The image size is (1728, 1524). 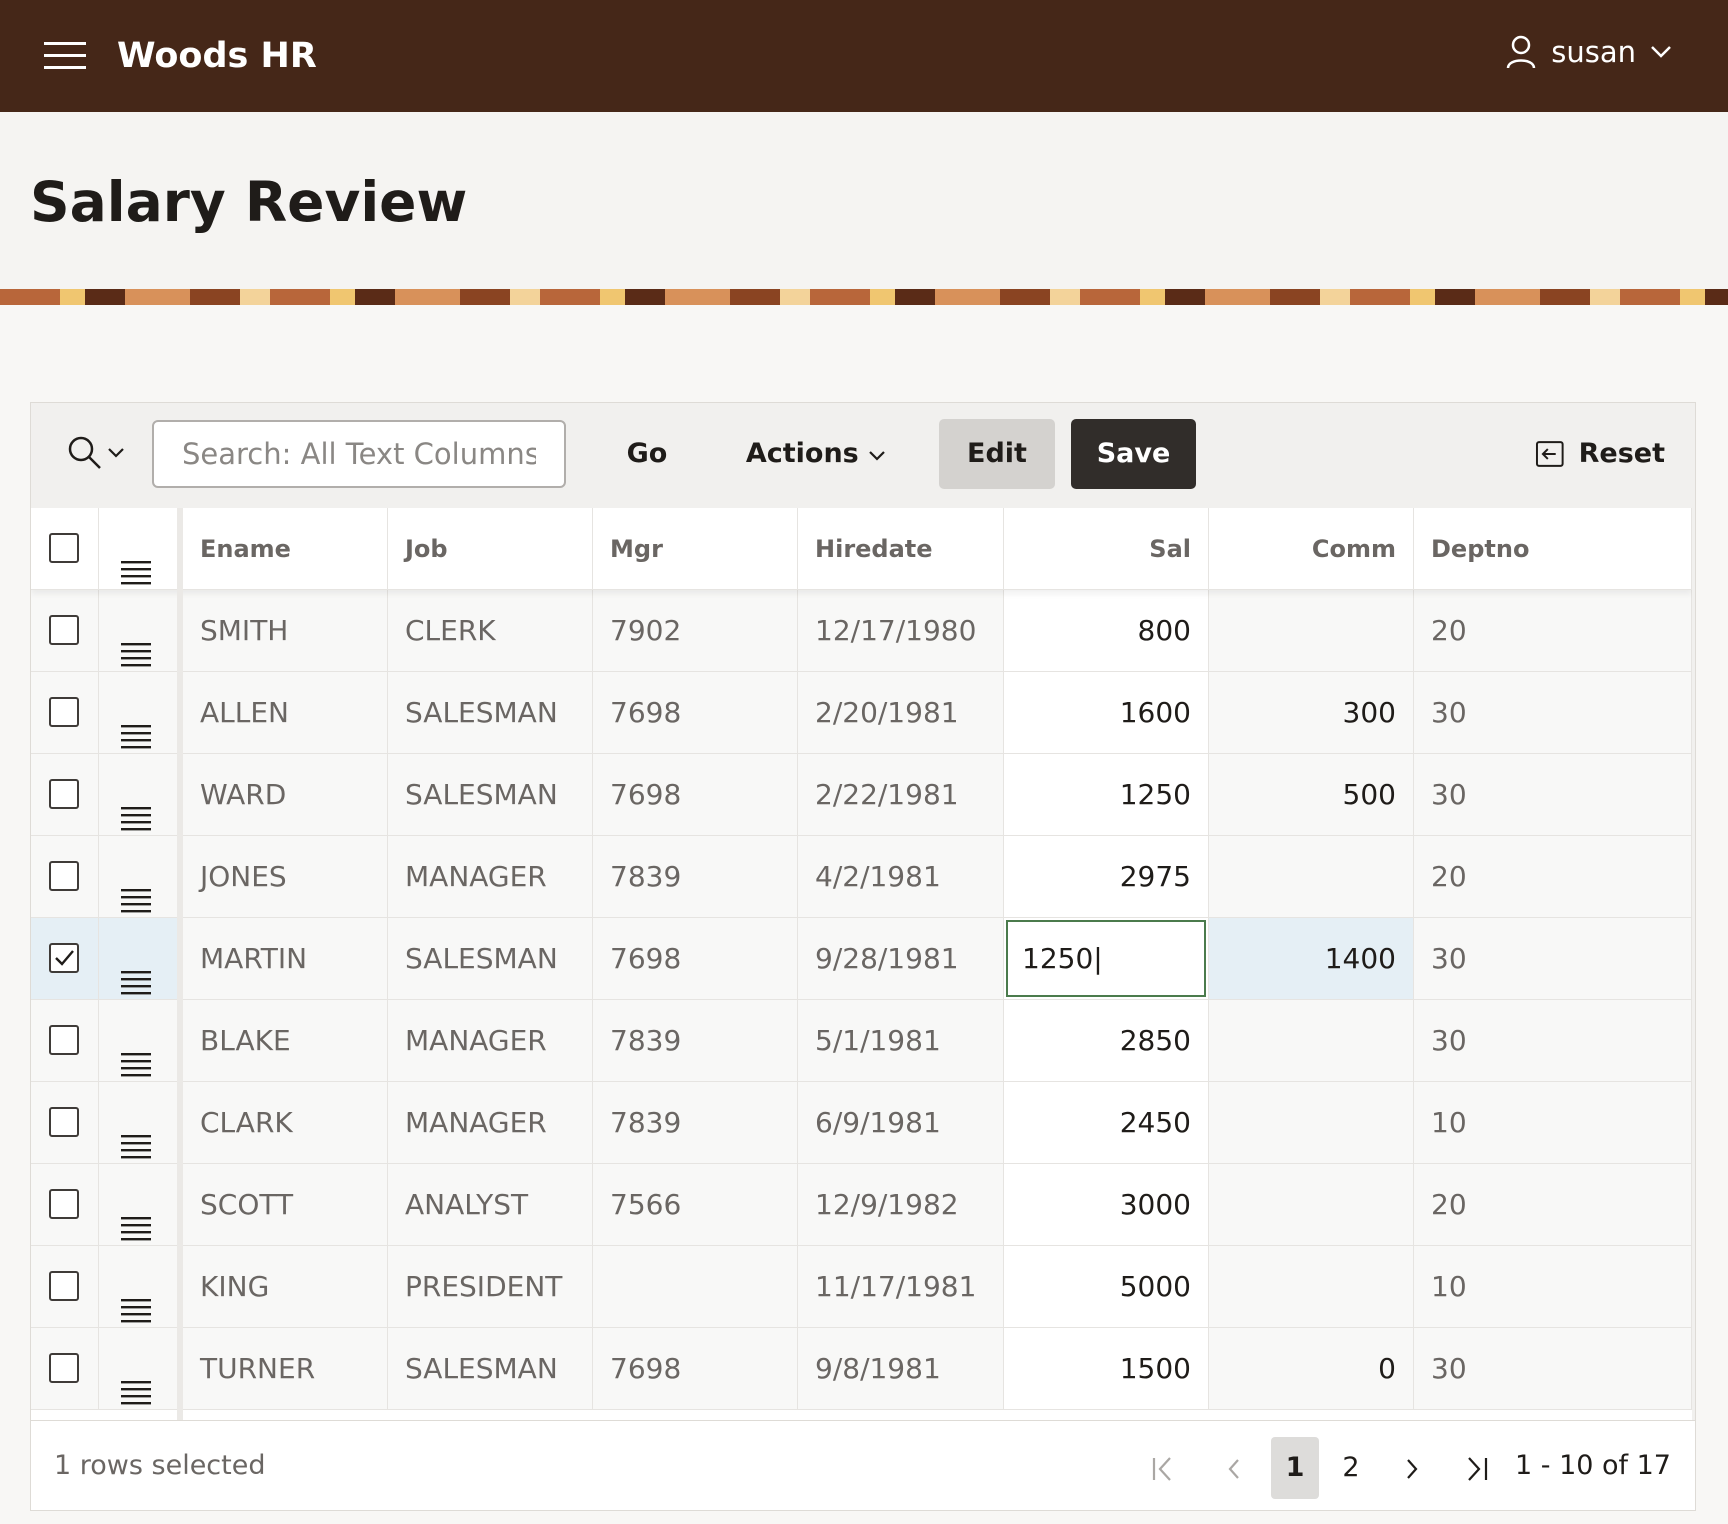 What do you see at coordinates (1600, 454) in the screenshot?
I see `reset-button: Reset` at bounding box center [1600, 454].